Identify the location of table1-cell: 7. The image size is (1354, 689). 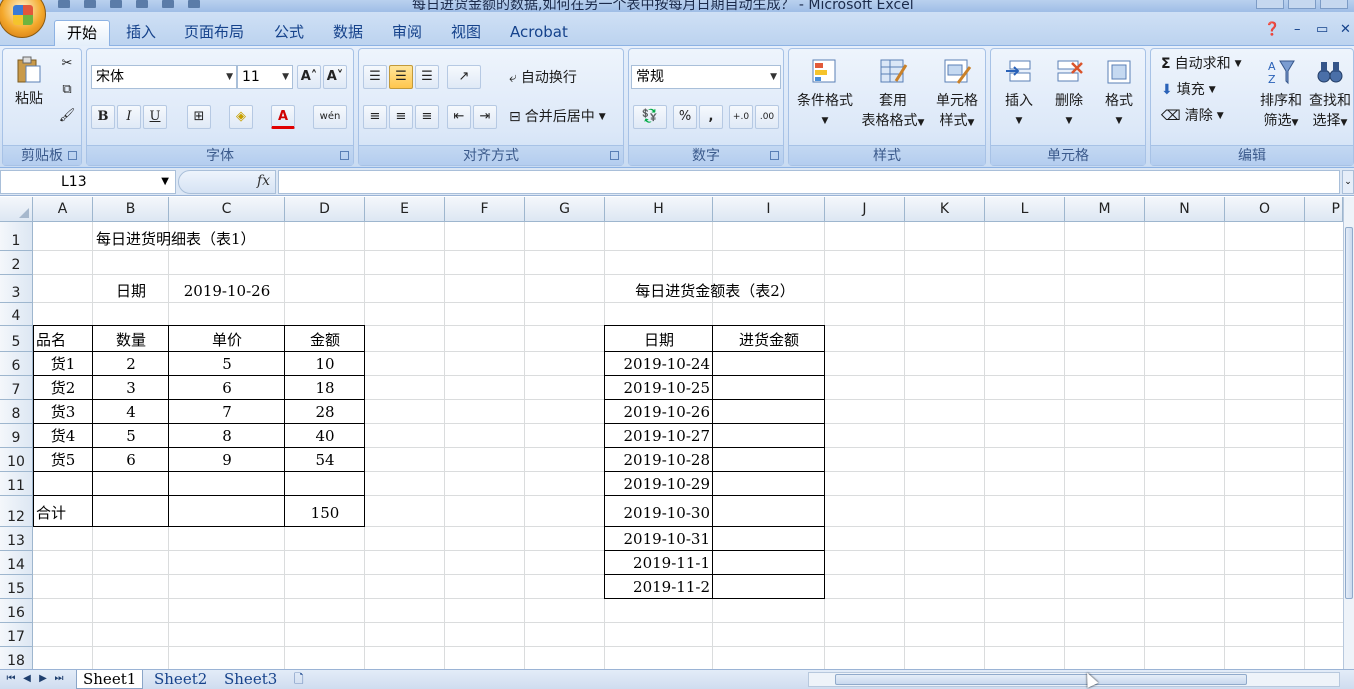
(227, 412).